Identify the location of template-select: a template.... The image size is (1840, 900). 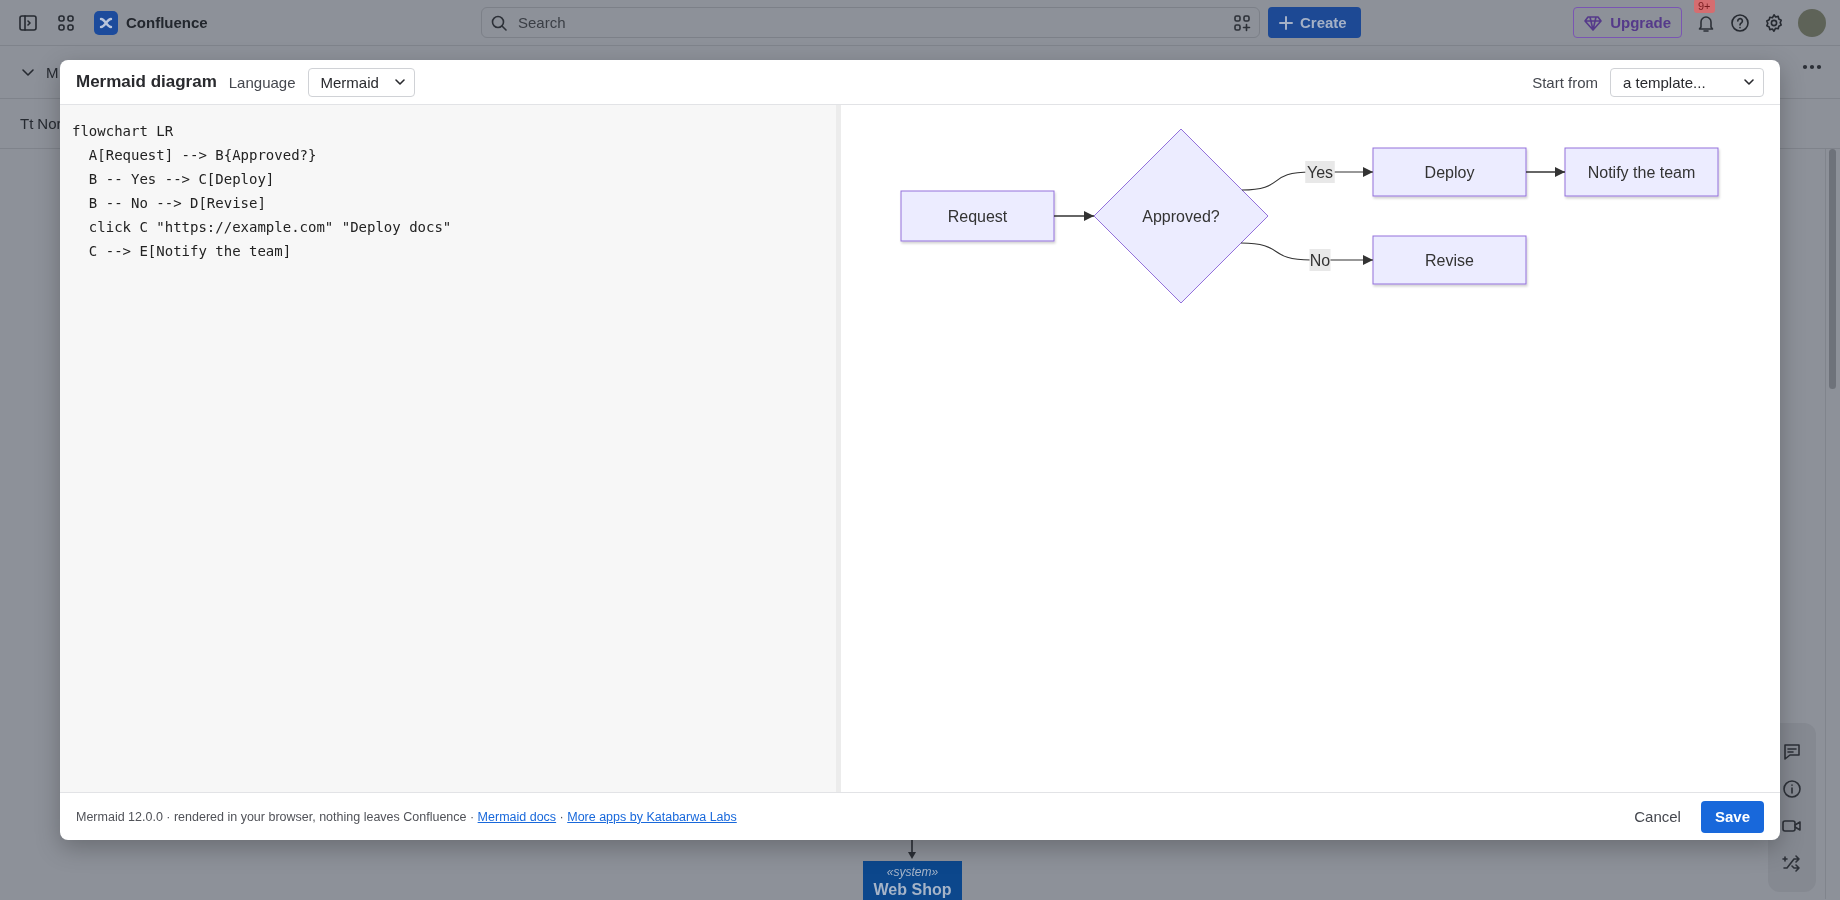
(1687, 82).